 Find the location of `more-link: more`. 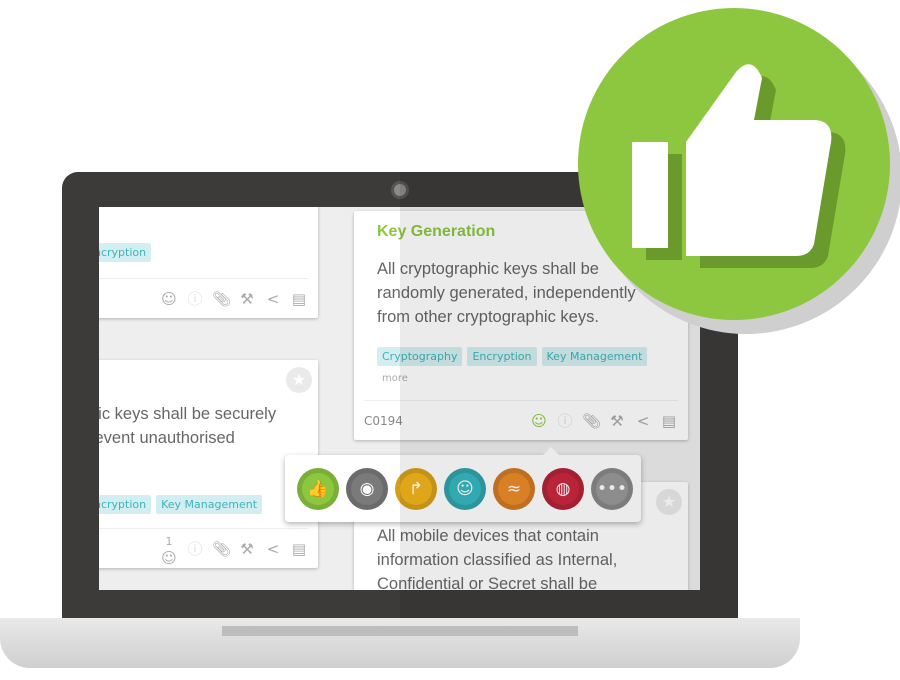

more-link: more is located at coordinates (395, 378).